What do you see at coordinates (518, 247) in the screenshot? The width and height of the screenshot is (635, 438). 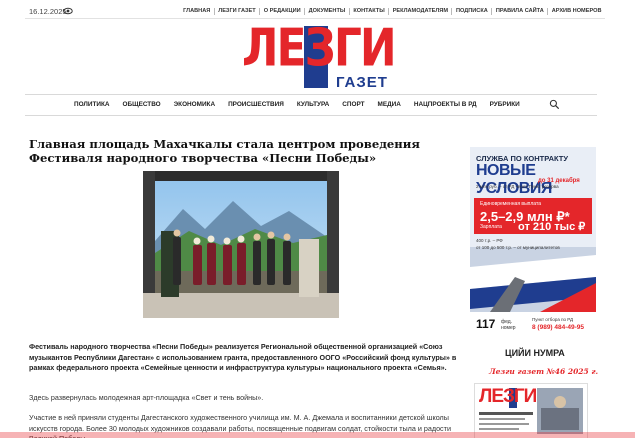 I see `banner-footnote: от 100 до 500 т.р. – от муниципалитетов` at bounding box center [518, 247].